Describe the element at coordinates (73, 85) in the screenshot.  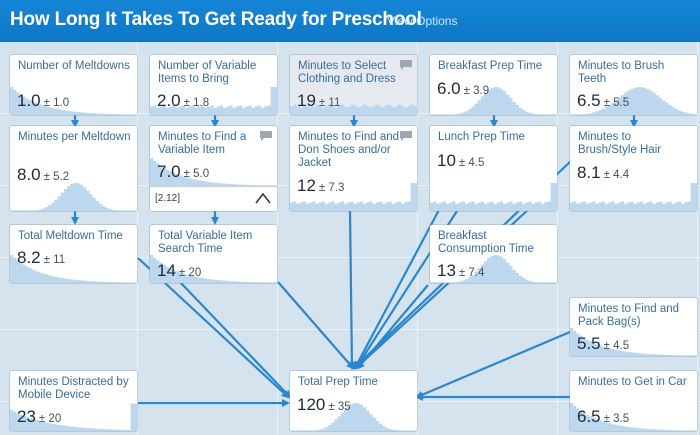
I see `card-number-of-meltdowns: Number of Meltdowns 1.0 ± 1.0` at that location.